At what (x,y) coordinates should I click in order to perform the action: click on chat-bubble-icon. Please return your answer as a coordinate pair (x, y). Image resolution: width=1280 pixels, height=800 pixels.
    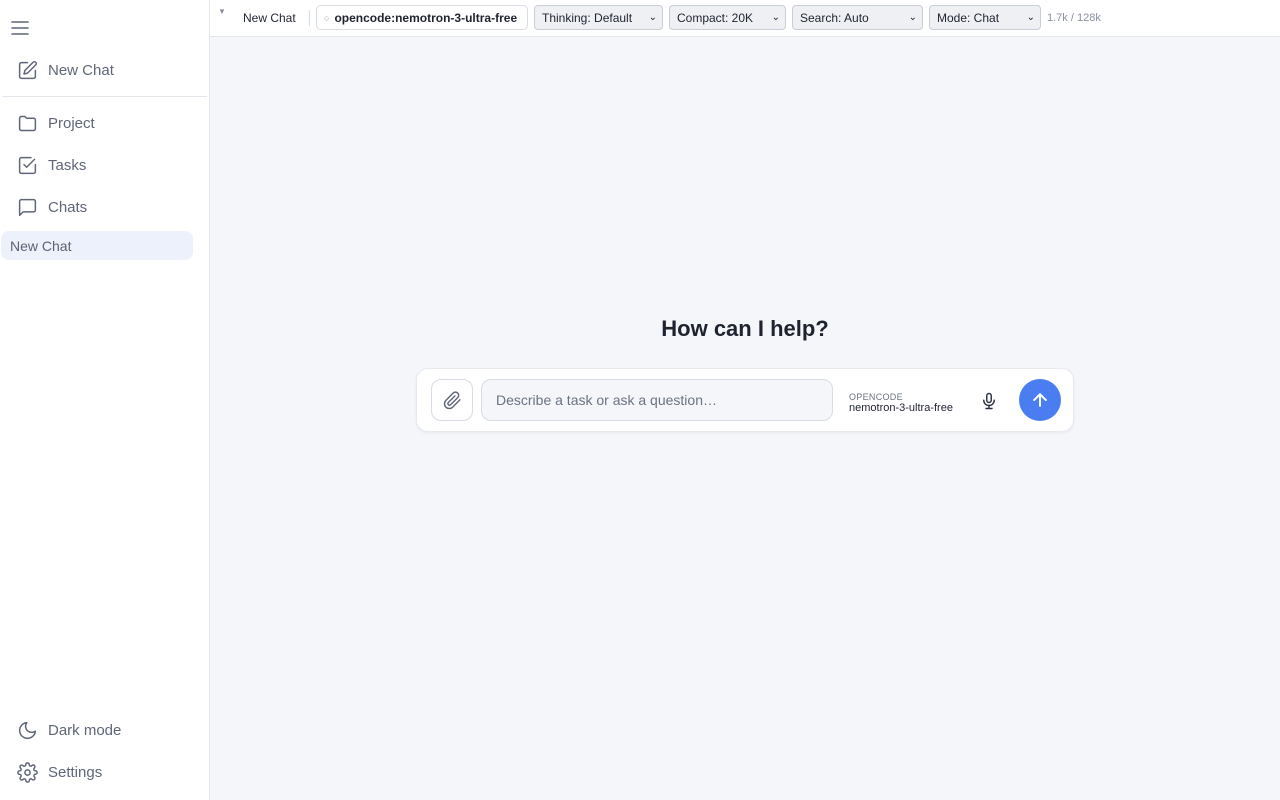
    Looking at the image, I should click on (27, 207).